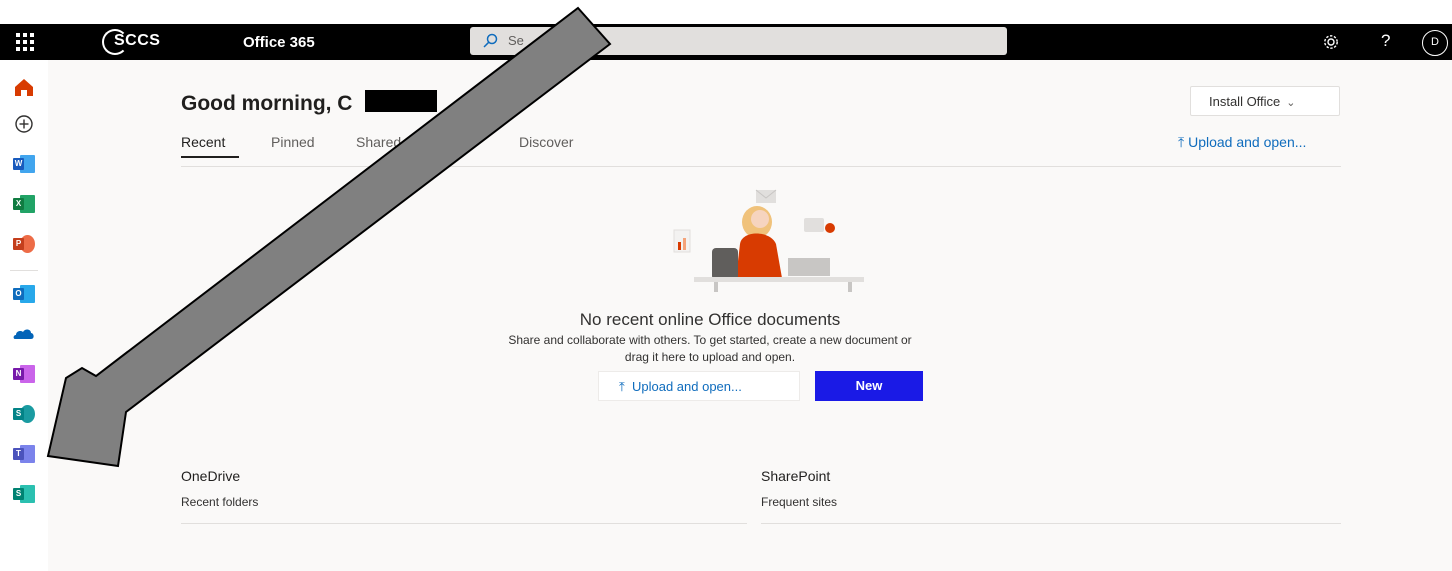  What do you see at coordinates (516, 40) in the screenshot?
I see `search-placeholder: Se` at bounding box center [516, 40].